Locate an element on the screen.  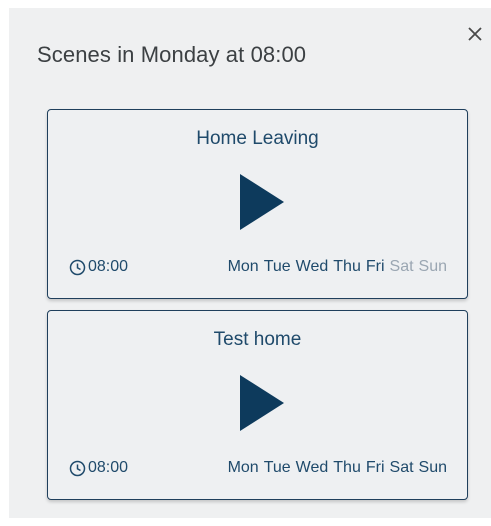
close-icon is located at coordinates (475, 34).